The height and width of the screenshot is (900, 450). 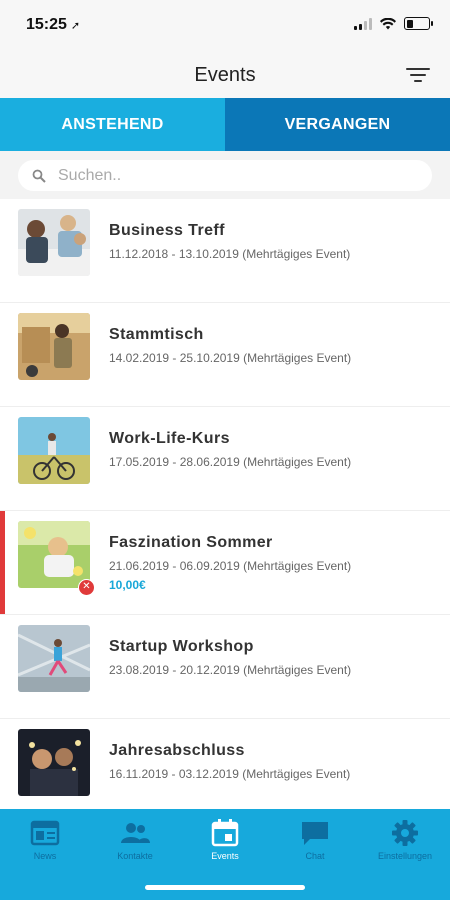 I want to click on nav-label: Kontakte, so click(x=135, y=856).